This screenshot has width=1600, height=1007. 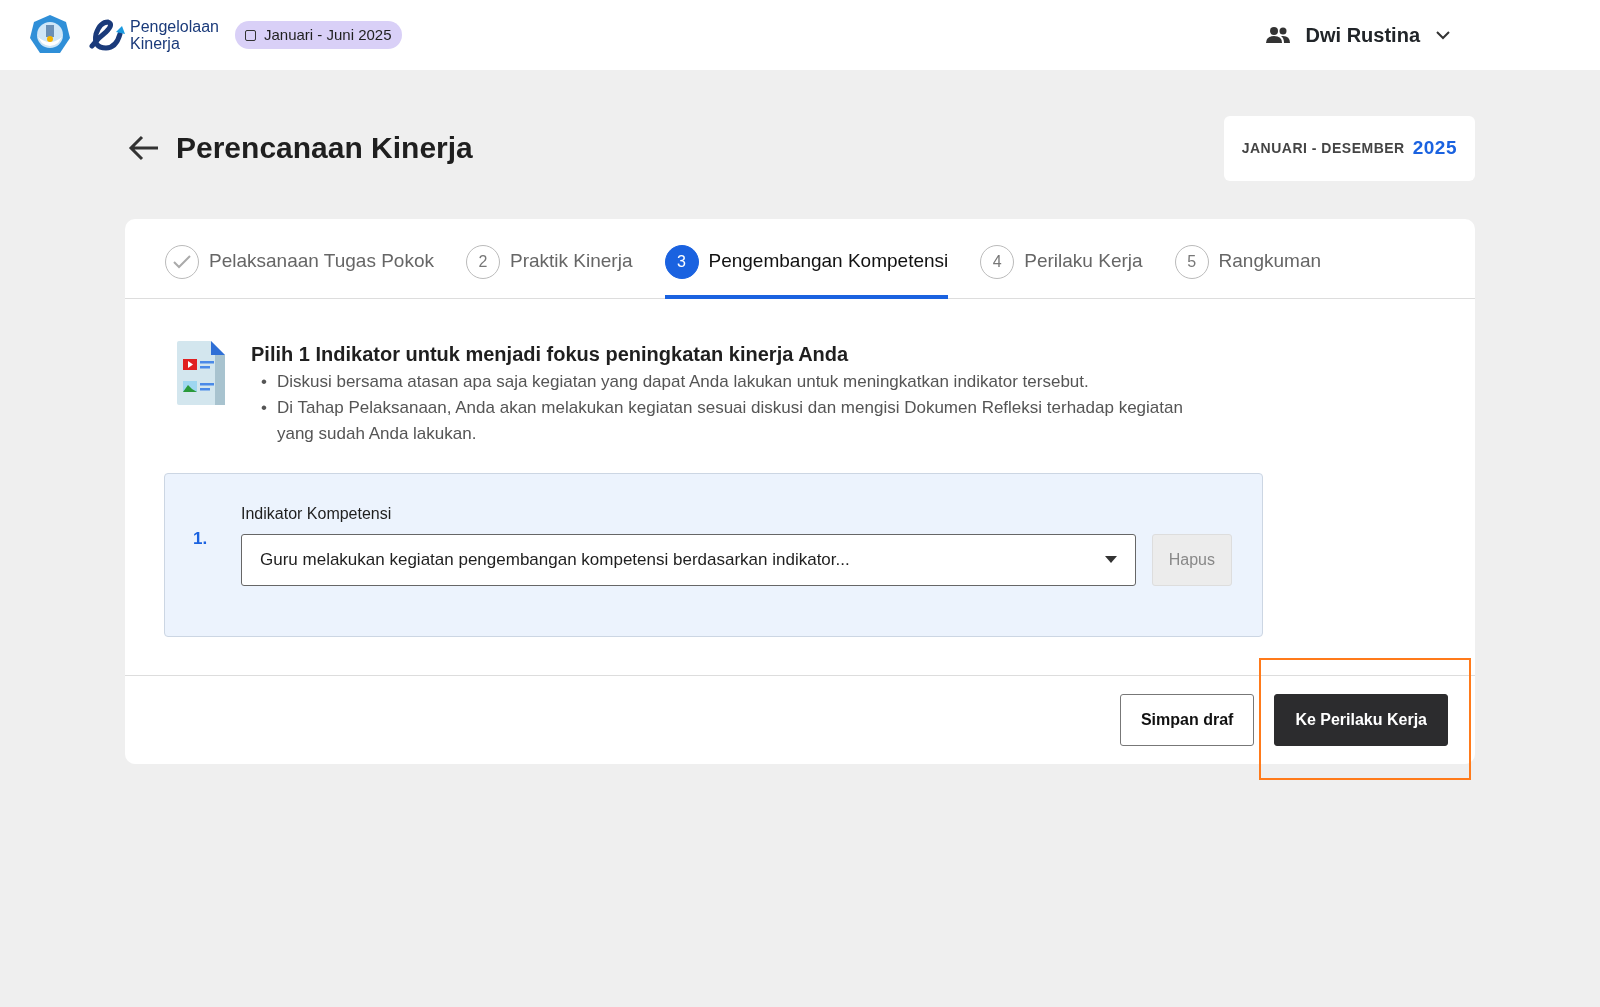 I want to click on step-tab: 2 Praktik Kinerja, so click(x=549, y=258).